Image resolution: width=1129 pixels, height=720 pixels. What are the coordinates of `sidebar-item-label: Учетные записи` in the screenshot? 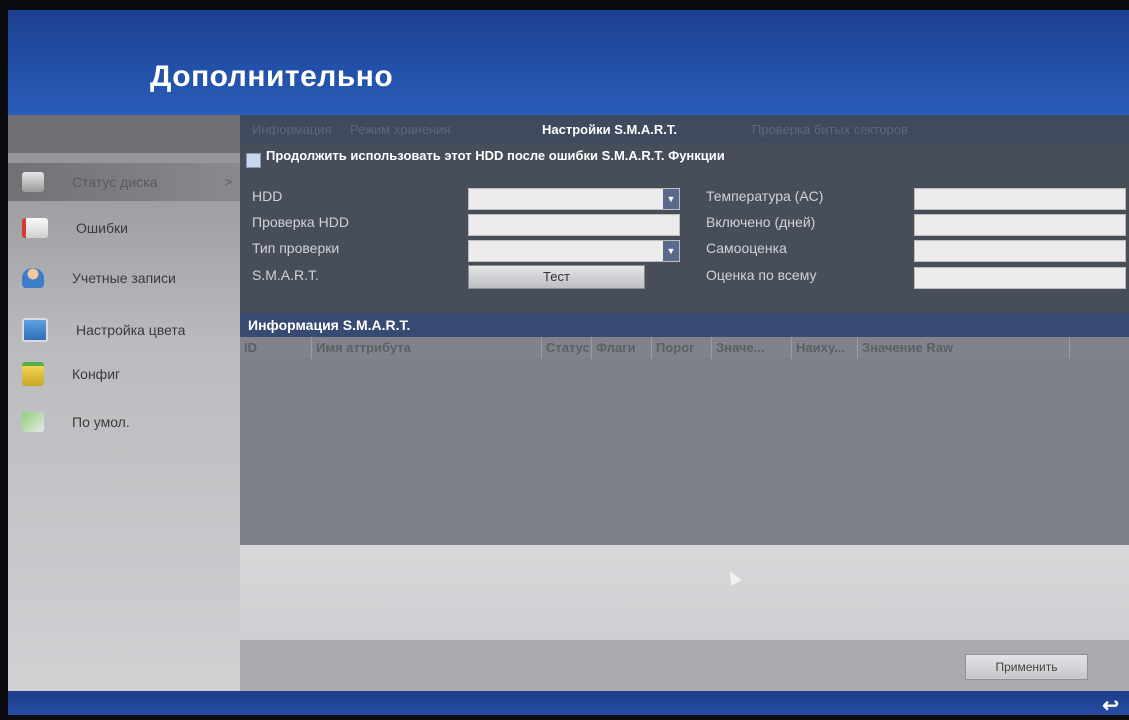 It's located at (124, 278).